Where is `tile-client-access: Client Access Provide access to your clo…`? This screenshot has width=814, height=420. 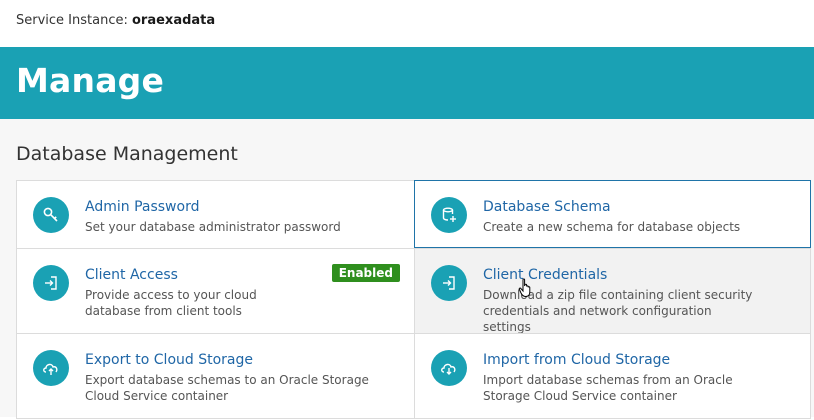 tile-client-access: Client Access Provide access to your clo… is located at coordinates (215, 291).